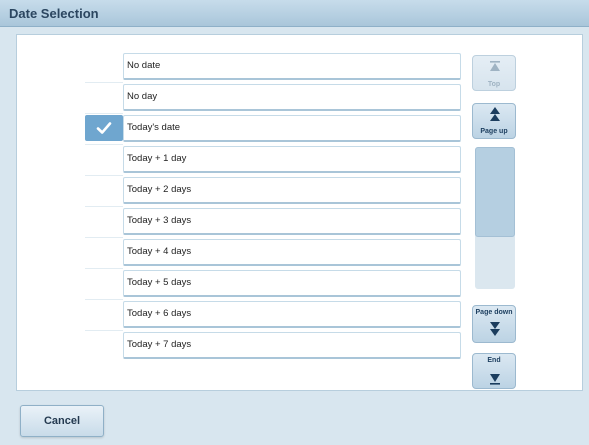 The image size is (589, 445). What do you see at coordinates (495, 114) in the screenshot?
I see `double-arrow-up-icon` at bounding box center [495, 114].